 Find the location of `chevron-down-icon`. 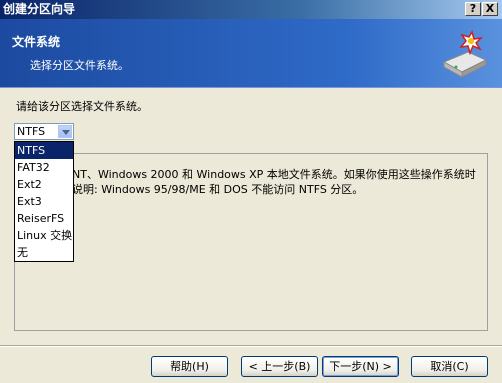

chevron-down-icon is located at coordinates (65, 131).